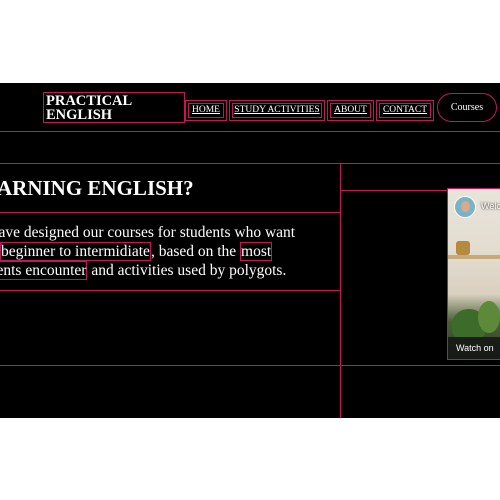 The height and width of the screenshot is (500, 500). I want to click on video-thumbnail-shelf, so click(474, 257).